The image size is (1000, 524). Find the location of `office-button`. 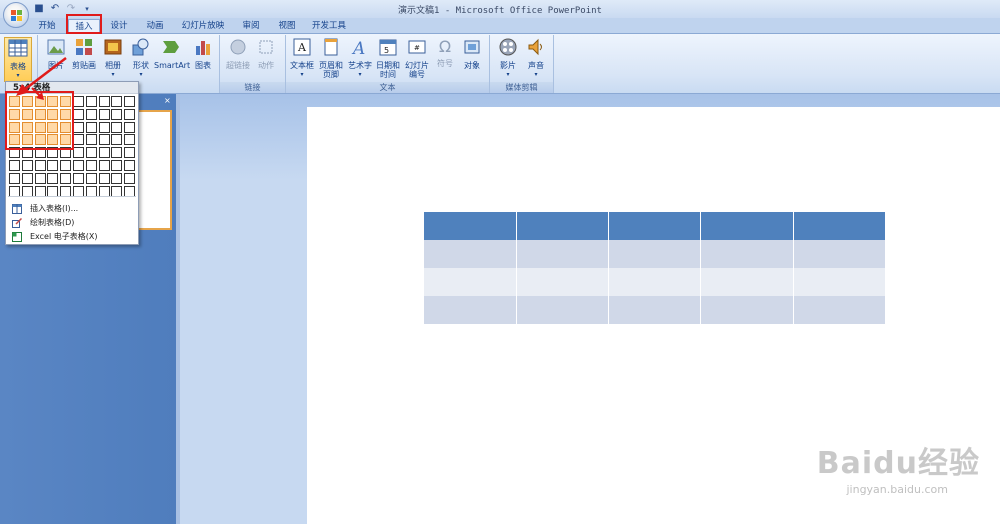

office-button is located at coordinates (16, 15).